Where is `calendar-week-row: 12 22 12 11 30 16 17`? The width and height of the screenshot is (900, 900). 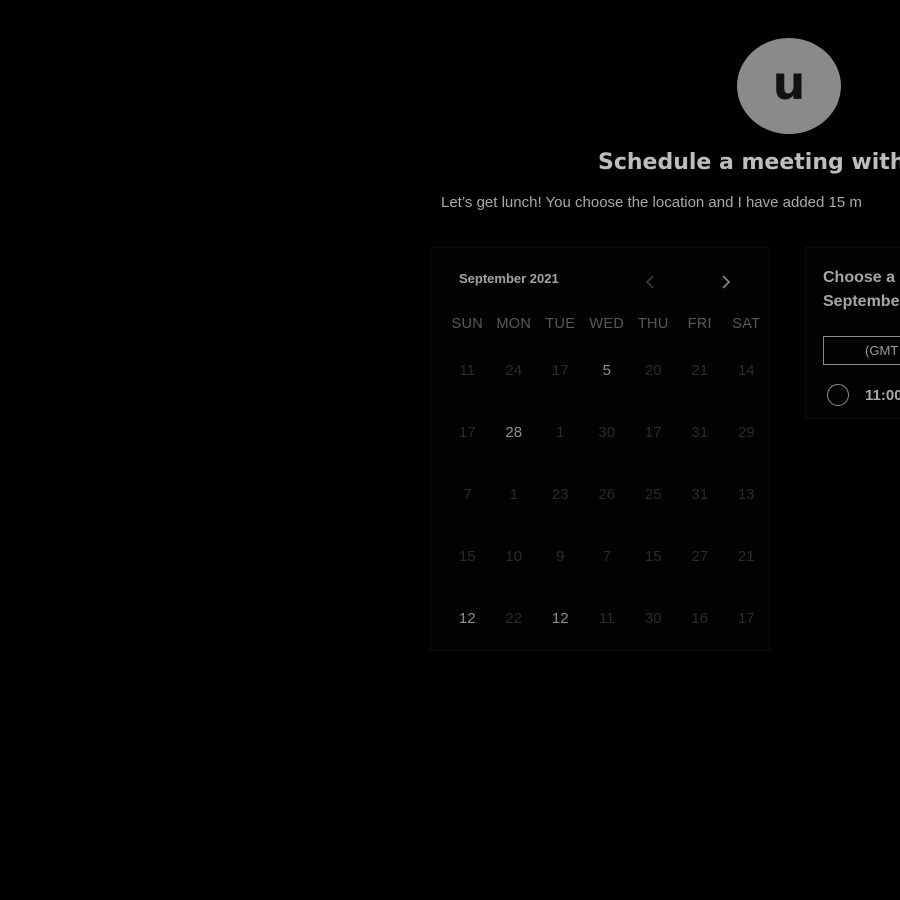
calendar-week-row: 12 22 12 11 30 16 17 is located at coordinates (607, 619).